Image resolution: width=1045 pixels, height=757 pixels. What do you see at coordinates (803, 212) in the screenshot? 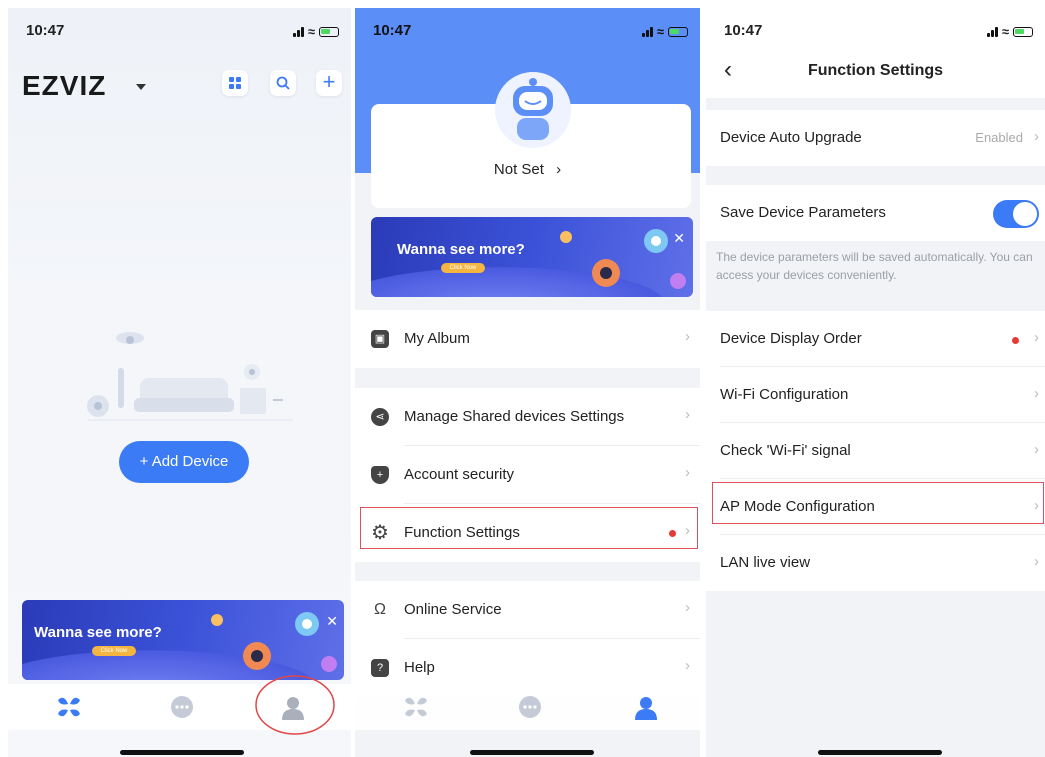
I see `setting-label: Save Device Parameters` at bounding box center [803, 212].